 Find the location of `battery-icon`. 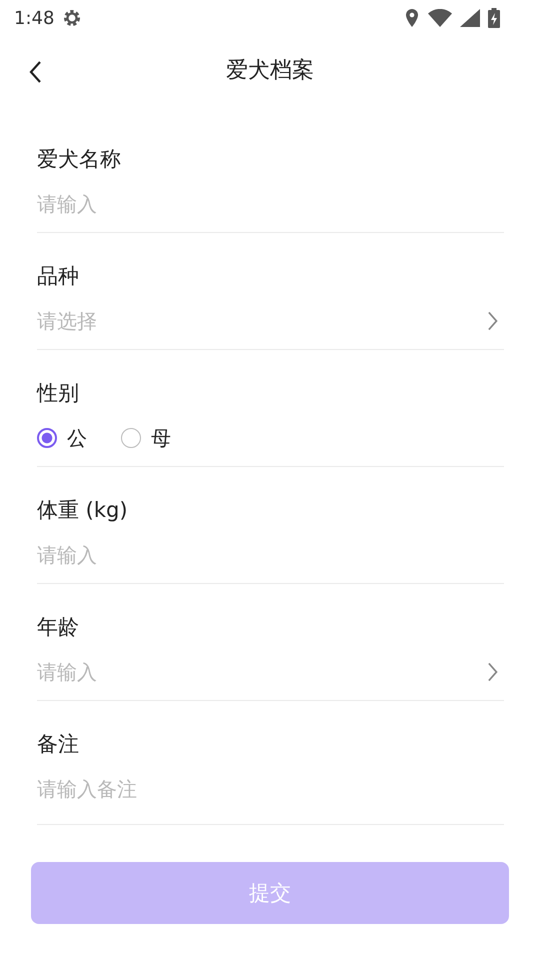

battery-icon is located at coordinates (494, 18).